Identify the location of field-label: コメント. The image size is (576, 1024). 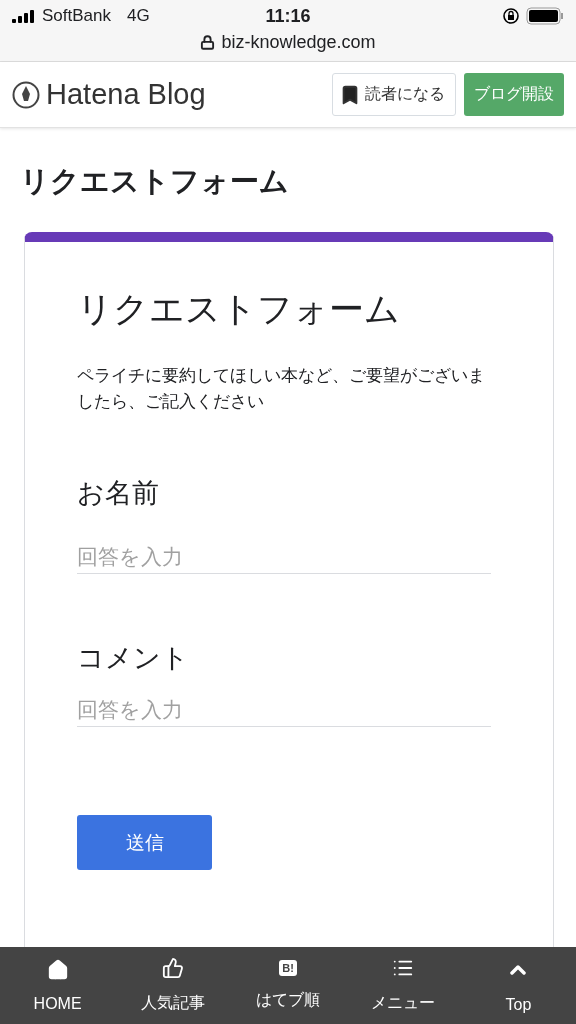
(133, 658).